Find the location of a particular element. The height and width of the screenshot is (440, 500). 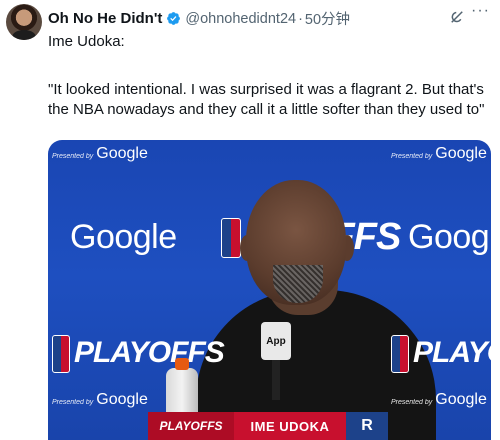

microphone-stand is located at coordinates (276, 380).